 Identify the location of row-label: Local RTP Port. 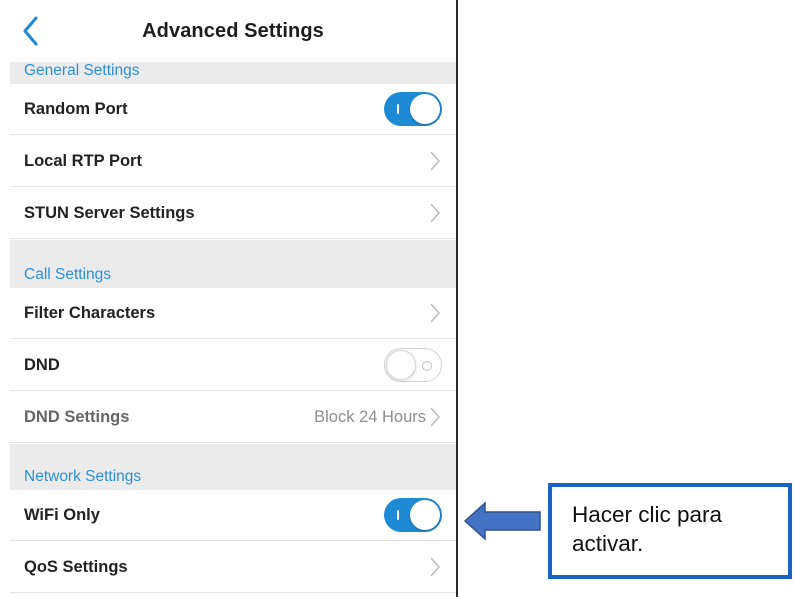
(83, 160).